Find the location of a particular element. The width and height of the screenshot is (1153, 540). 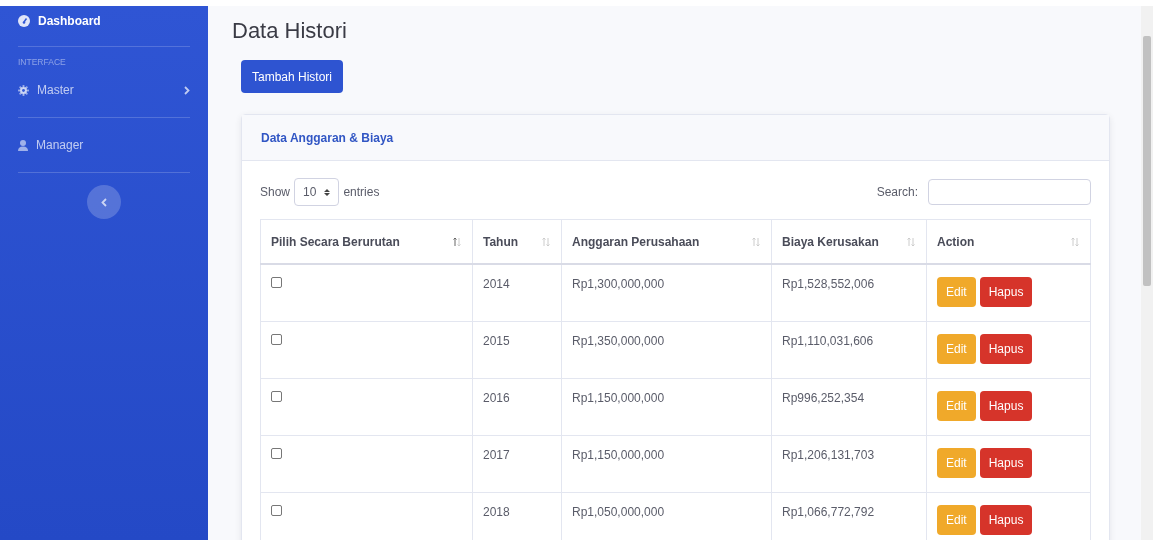

scrollbar-thumb is located at coordinates (1147, 161).